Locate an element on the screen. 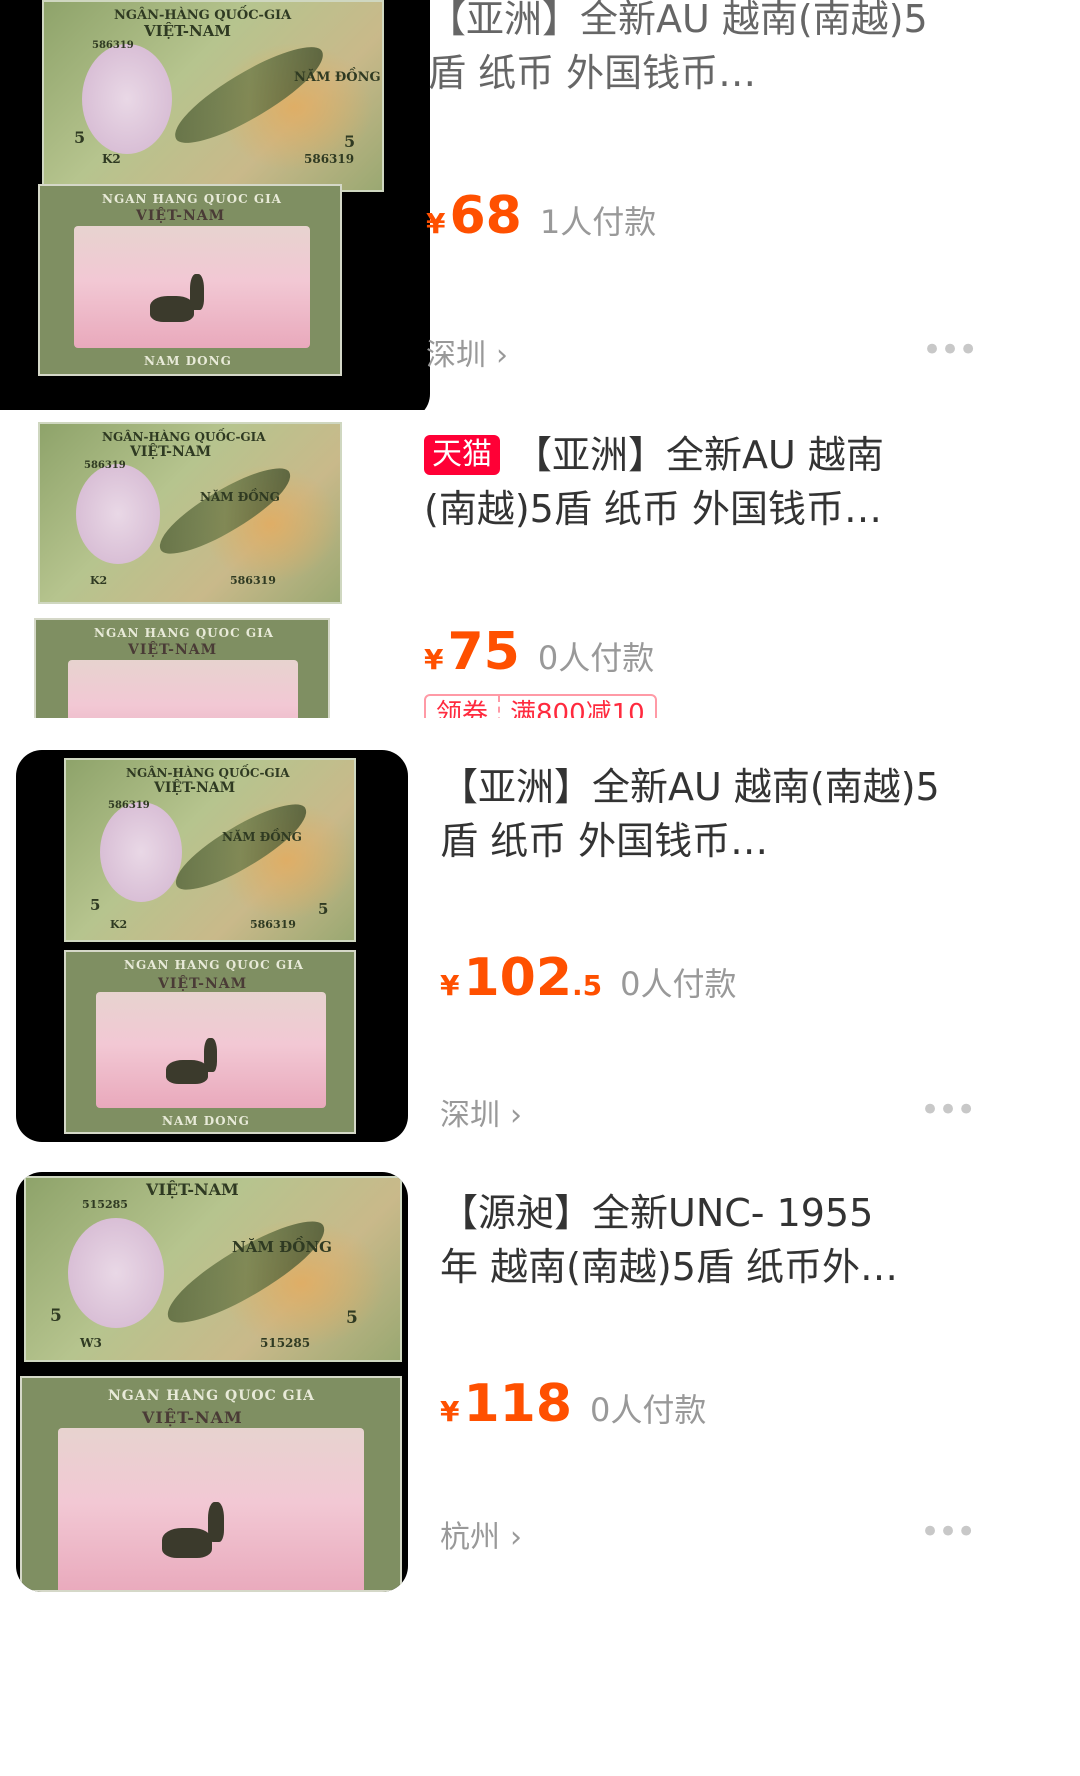 The width and height of the screenshot is (1080, 1776). coupon-tag: 领券 满800减10 is located at coordinates (540, 706).